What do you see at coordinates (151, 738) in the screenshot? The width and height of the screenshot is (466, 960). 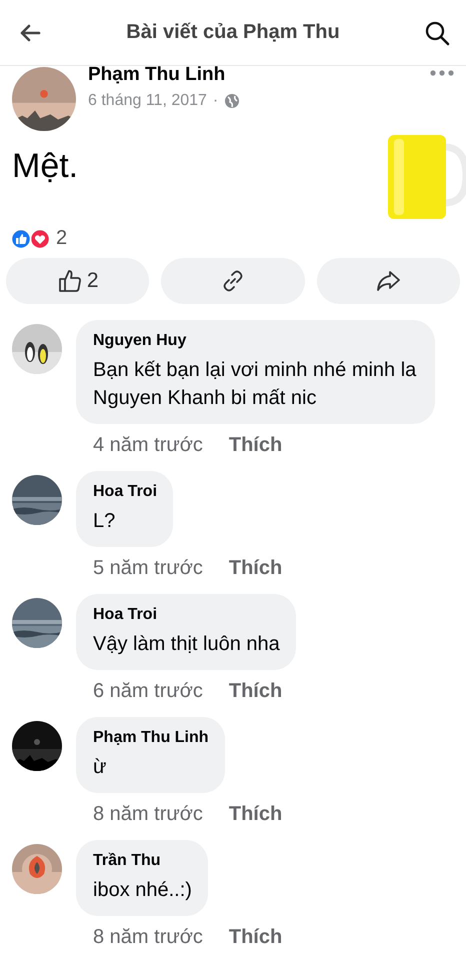 I see `commenter-name: Phạm Thu Linh` at bounding box center [151, 738].